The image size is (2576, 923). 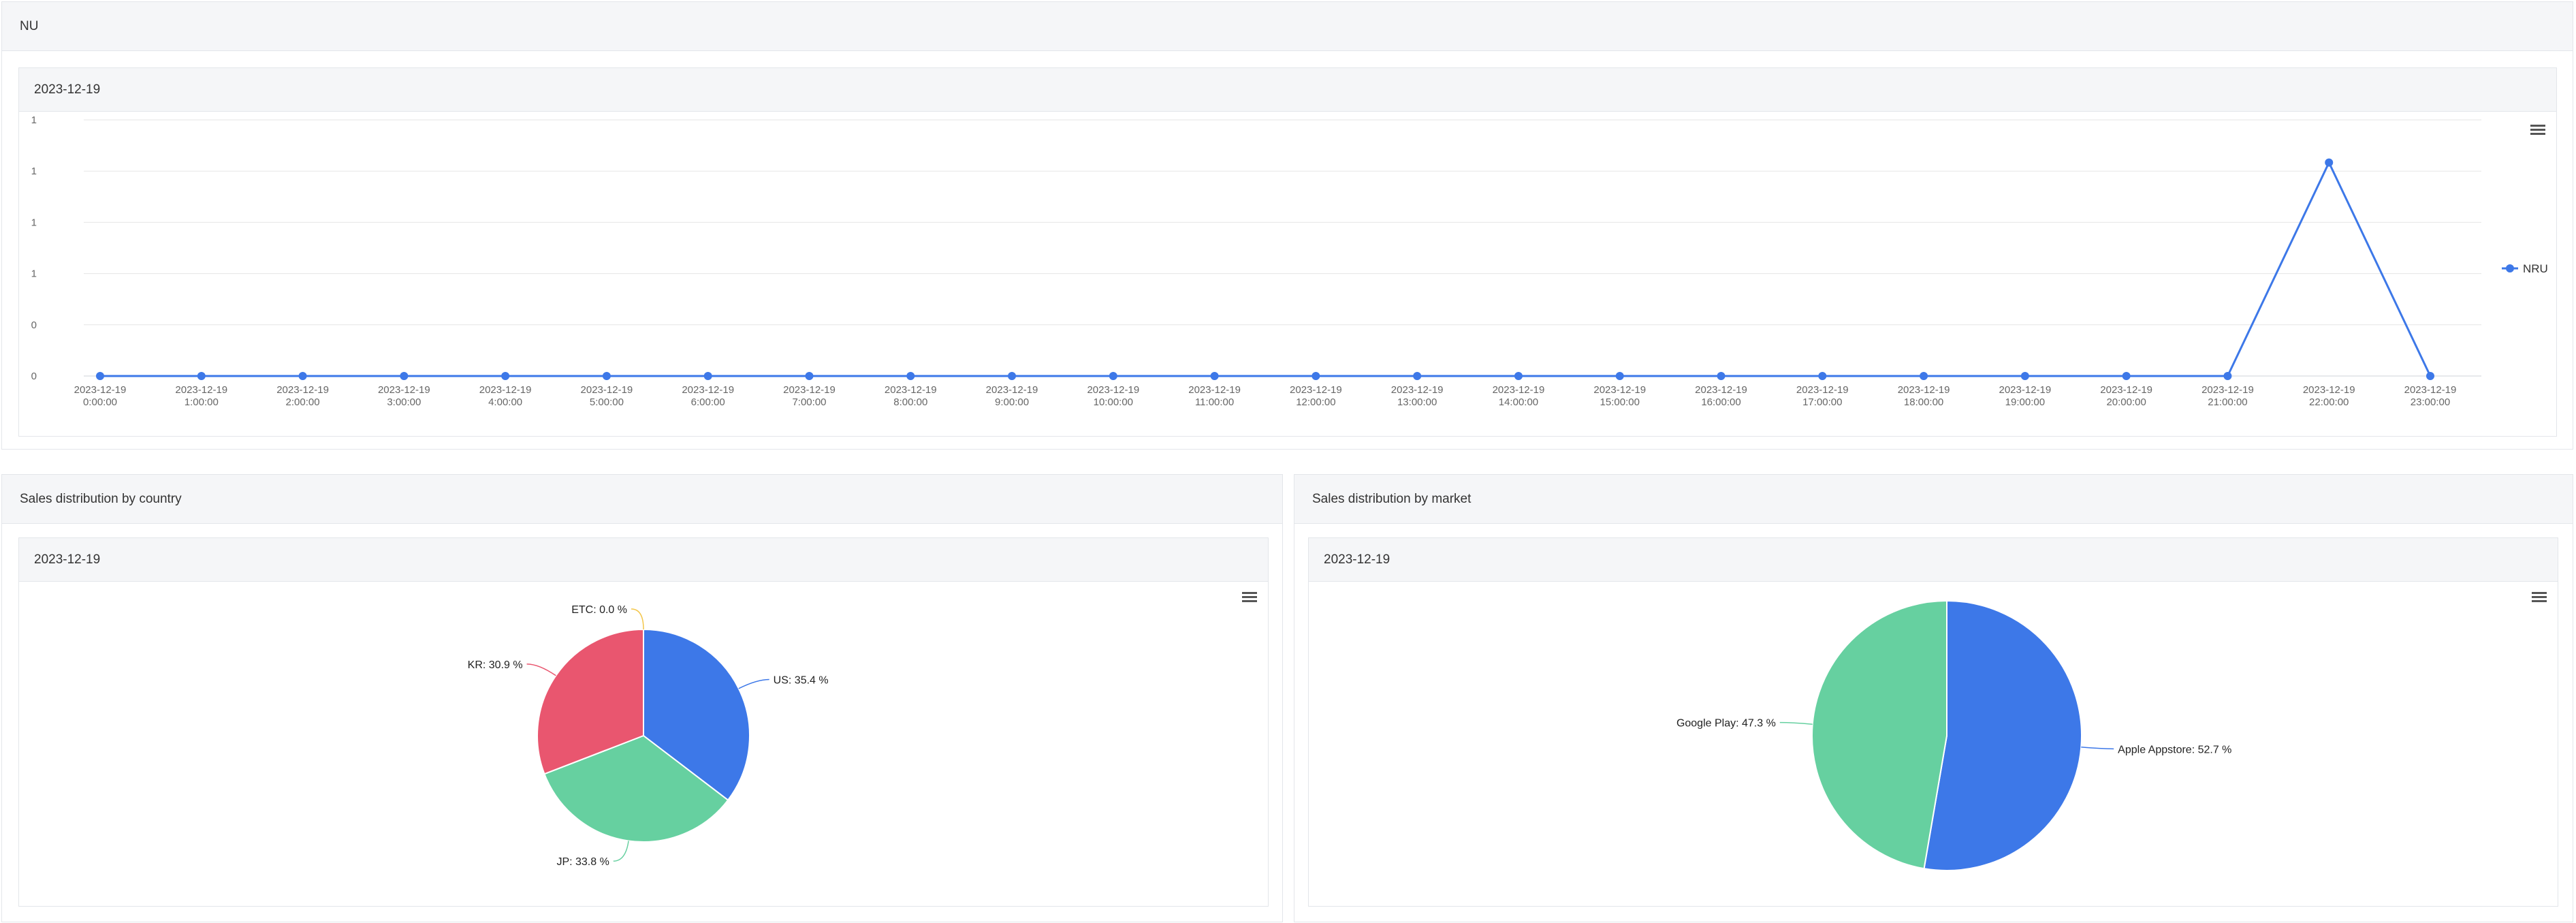 I want to click on x-tick-label: 23:00:00, so click(x=2430, y=402).